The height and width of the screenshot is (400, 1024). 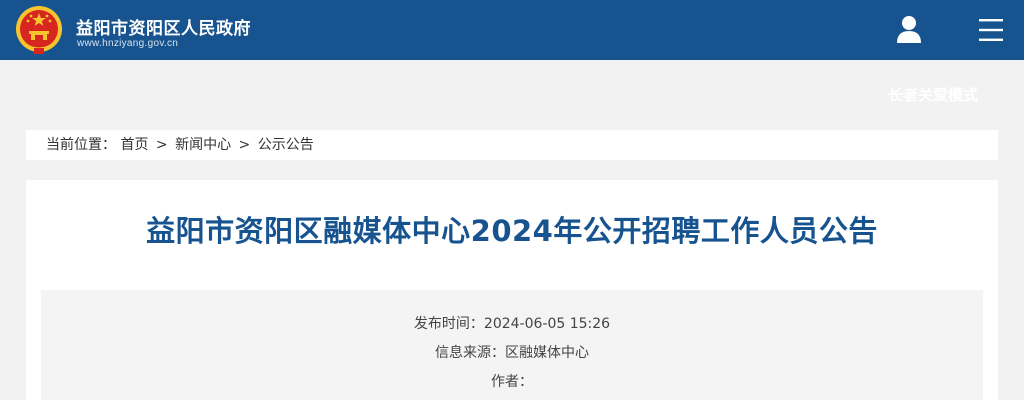 What do you see at coordinates (81, 145) in the screenshot?
I see `breadcrumb-prefix: 当前位置：` at bounding box center [81, 145].